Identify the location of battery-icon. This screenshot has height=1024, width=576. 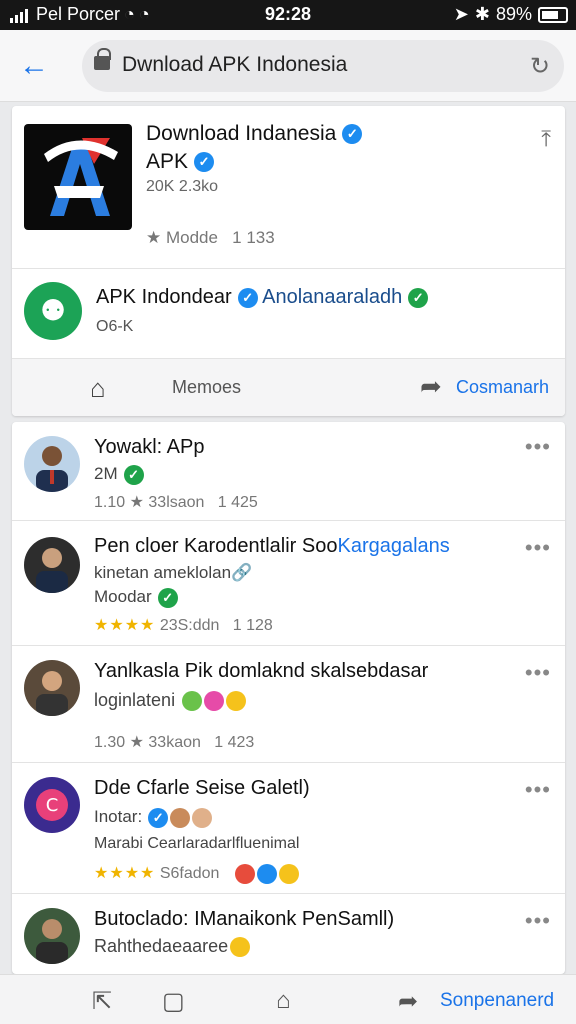
(553, 14).